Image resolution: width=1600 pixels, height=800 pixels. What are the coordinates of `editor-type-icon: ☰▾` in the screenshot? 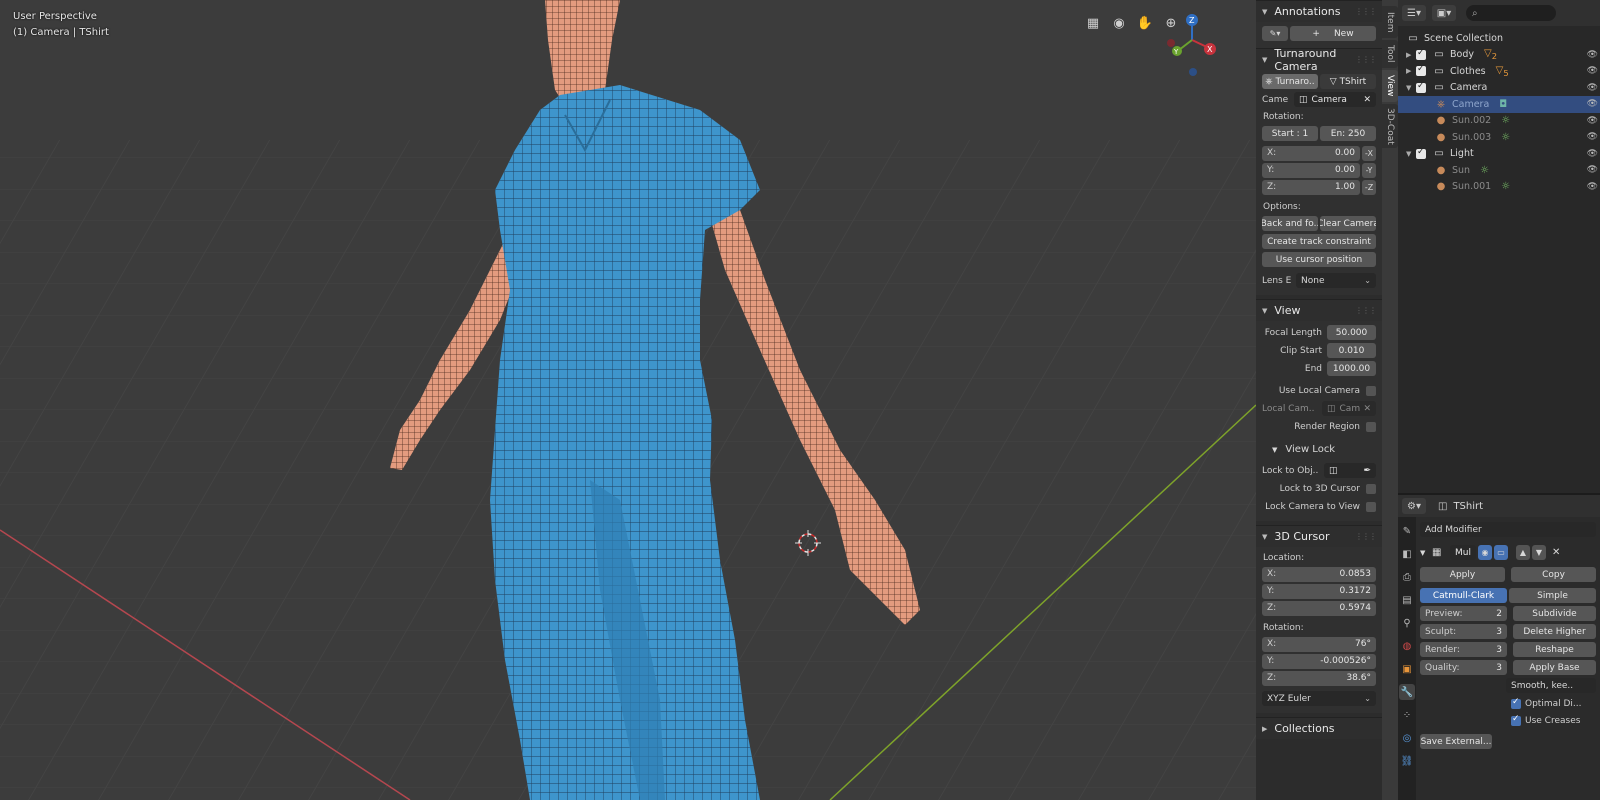 It's located at (1414, 13).